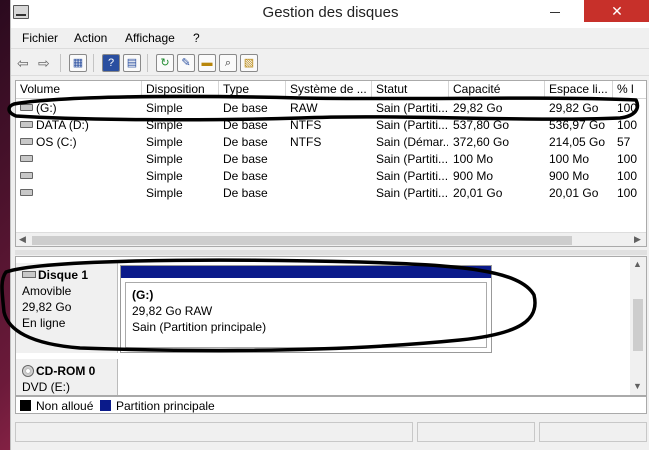  I want to click on cell-free-space: 100 Mo, so click(569, 159).